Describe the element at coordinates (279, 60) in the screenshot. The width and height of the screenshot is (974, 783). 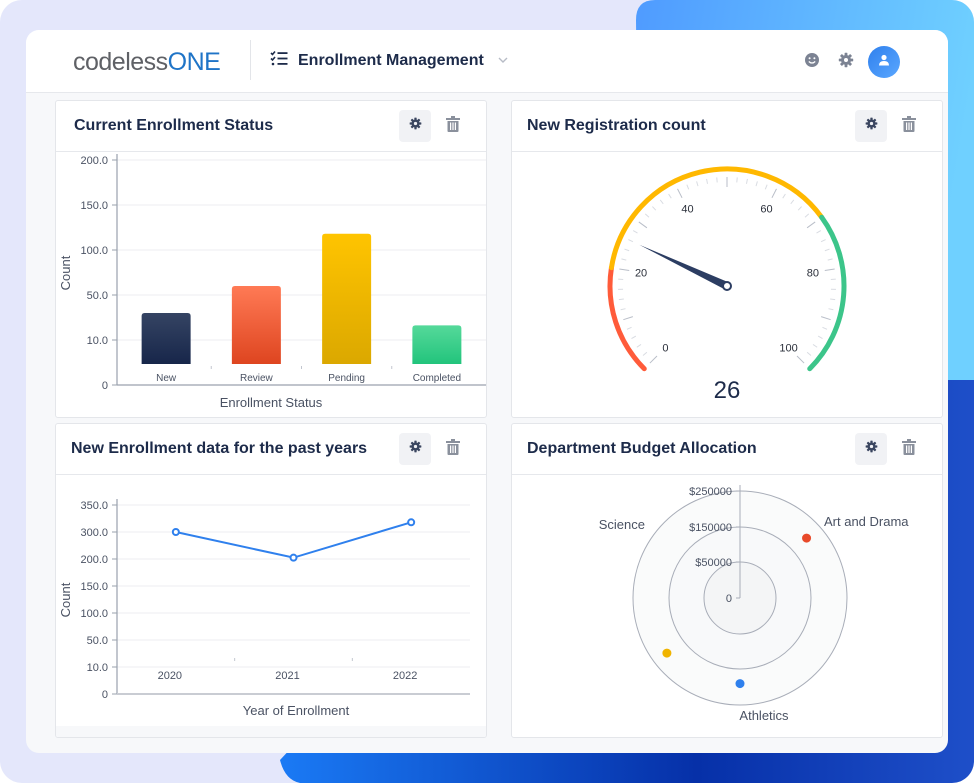
I see `checklist-icon` at that location.